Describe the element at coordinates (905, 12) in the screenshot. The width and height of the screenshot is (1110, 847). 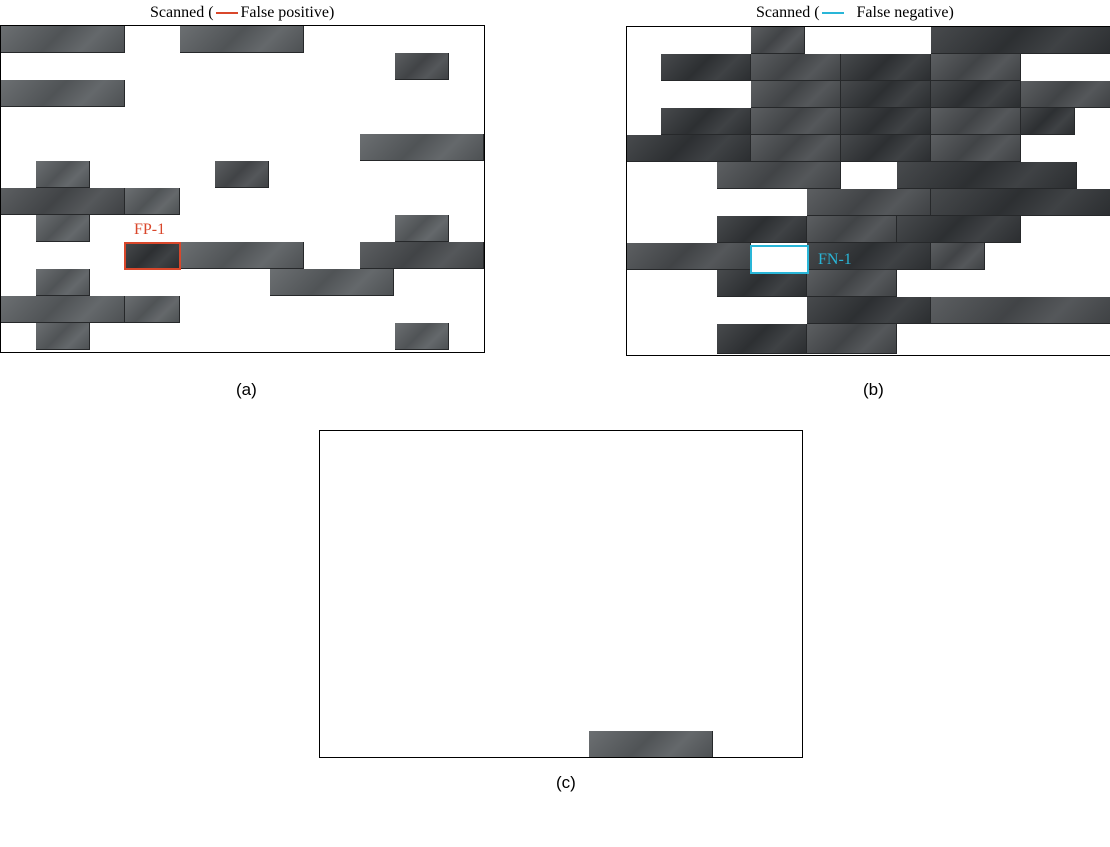
I see `legend-b-label: False negative)` at that location.